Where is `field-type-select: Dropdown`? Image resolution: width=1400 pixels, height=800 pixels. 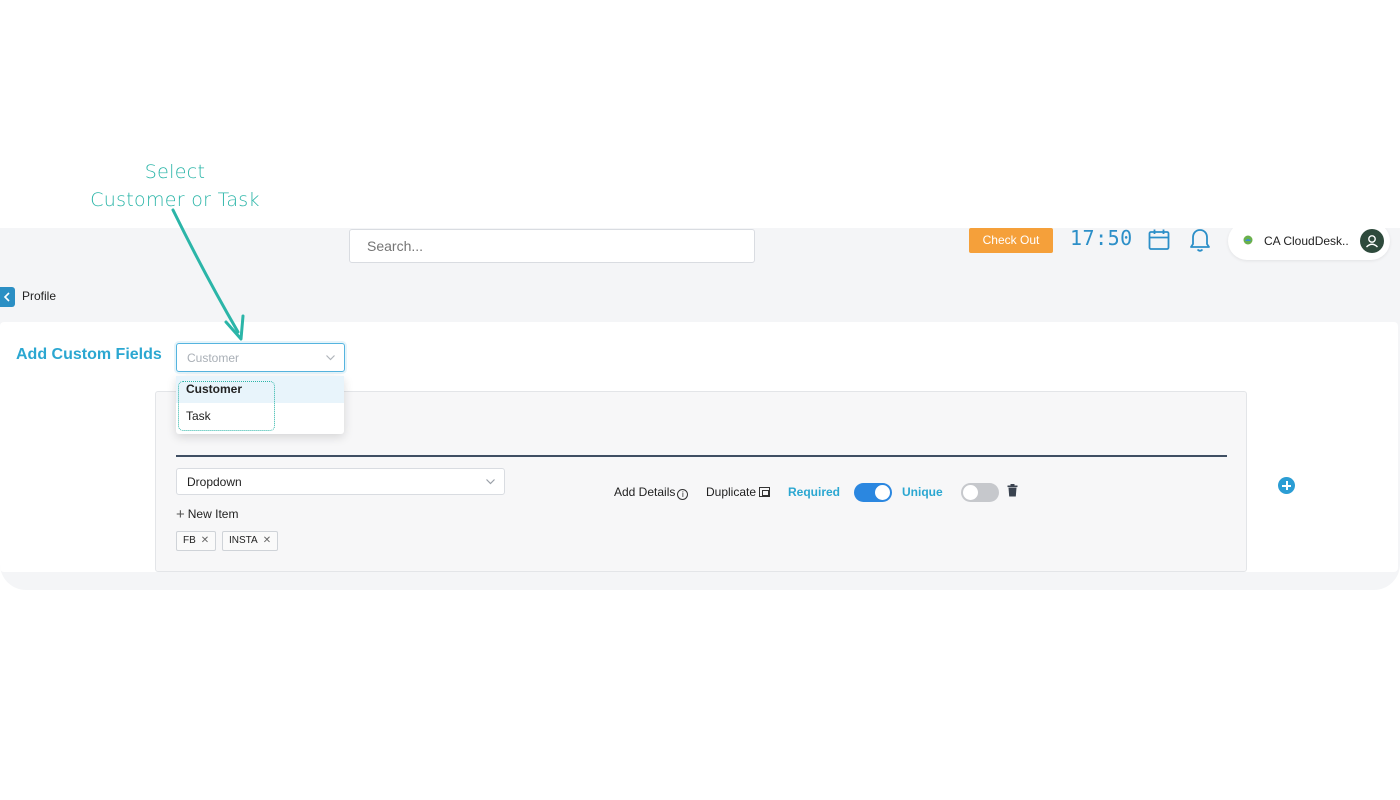 field-type-select: Dropdown is located at coordinates (340, 481).